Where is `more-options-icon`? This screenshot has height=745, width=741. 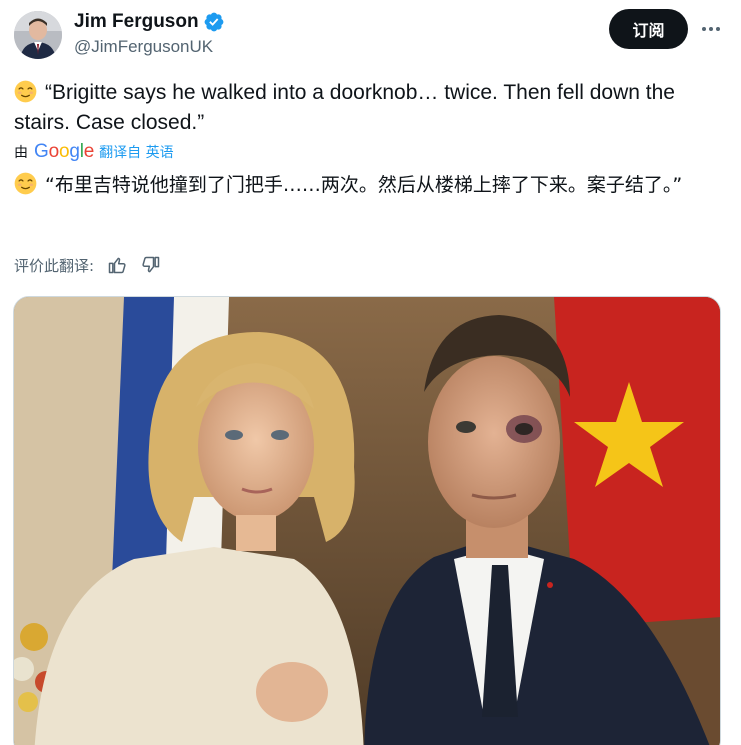 more-options-icon is located at coordinates (711, 29).